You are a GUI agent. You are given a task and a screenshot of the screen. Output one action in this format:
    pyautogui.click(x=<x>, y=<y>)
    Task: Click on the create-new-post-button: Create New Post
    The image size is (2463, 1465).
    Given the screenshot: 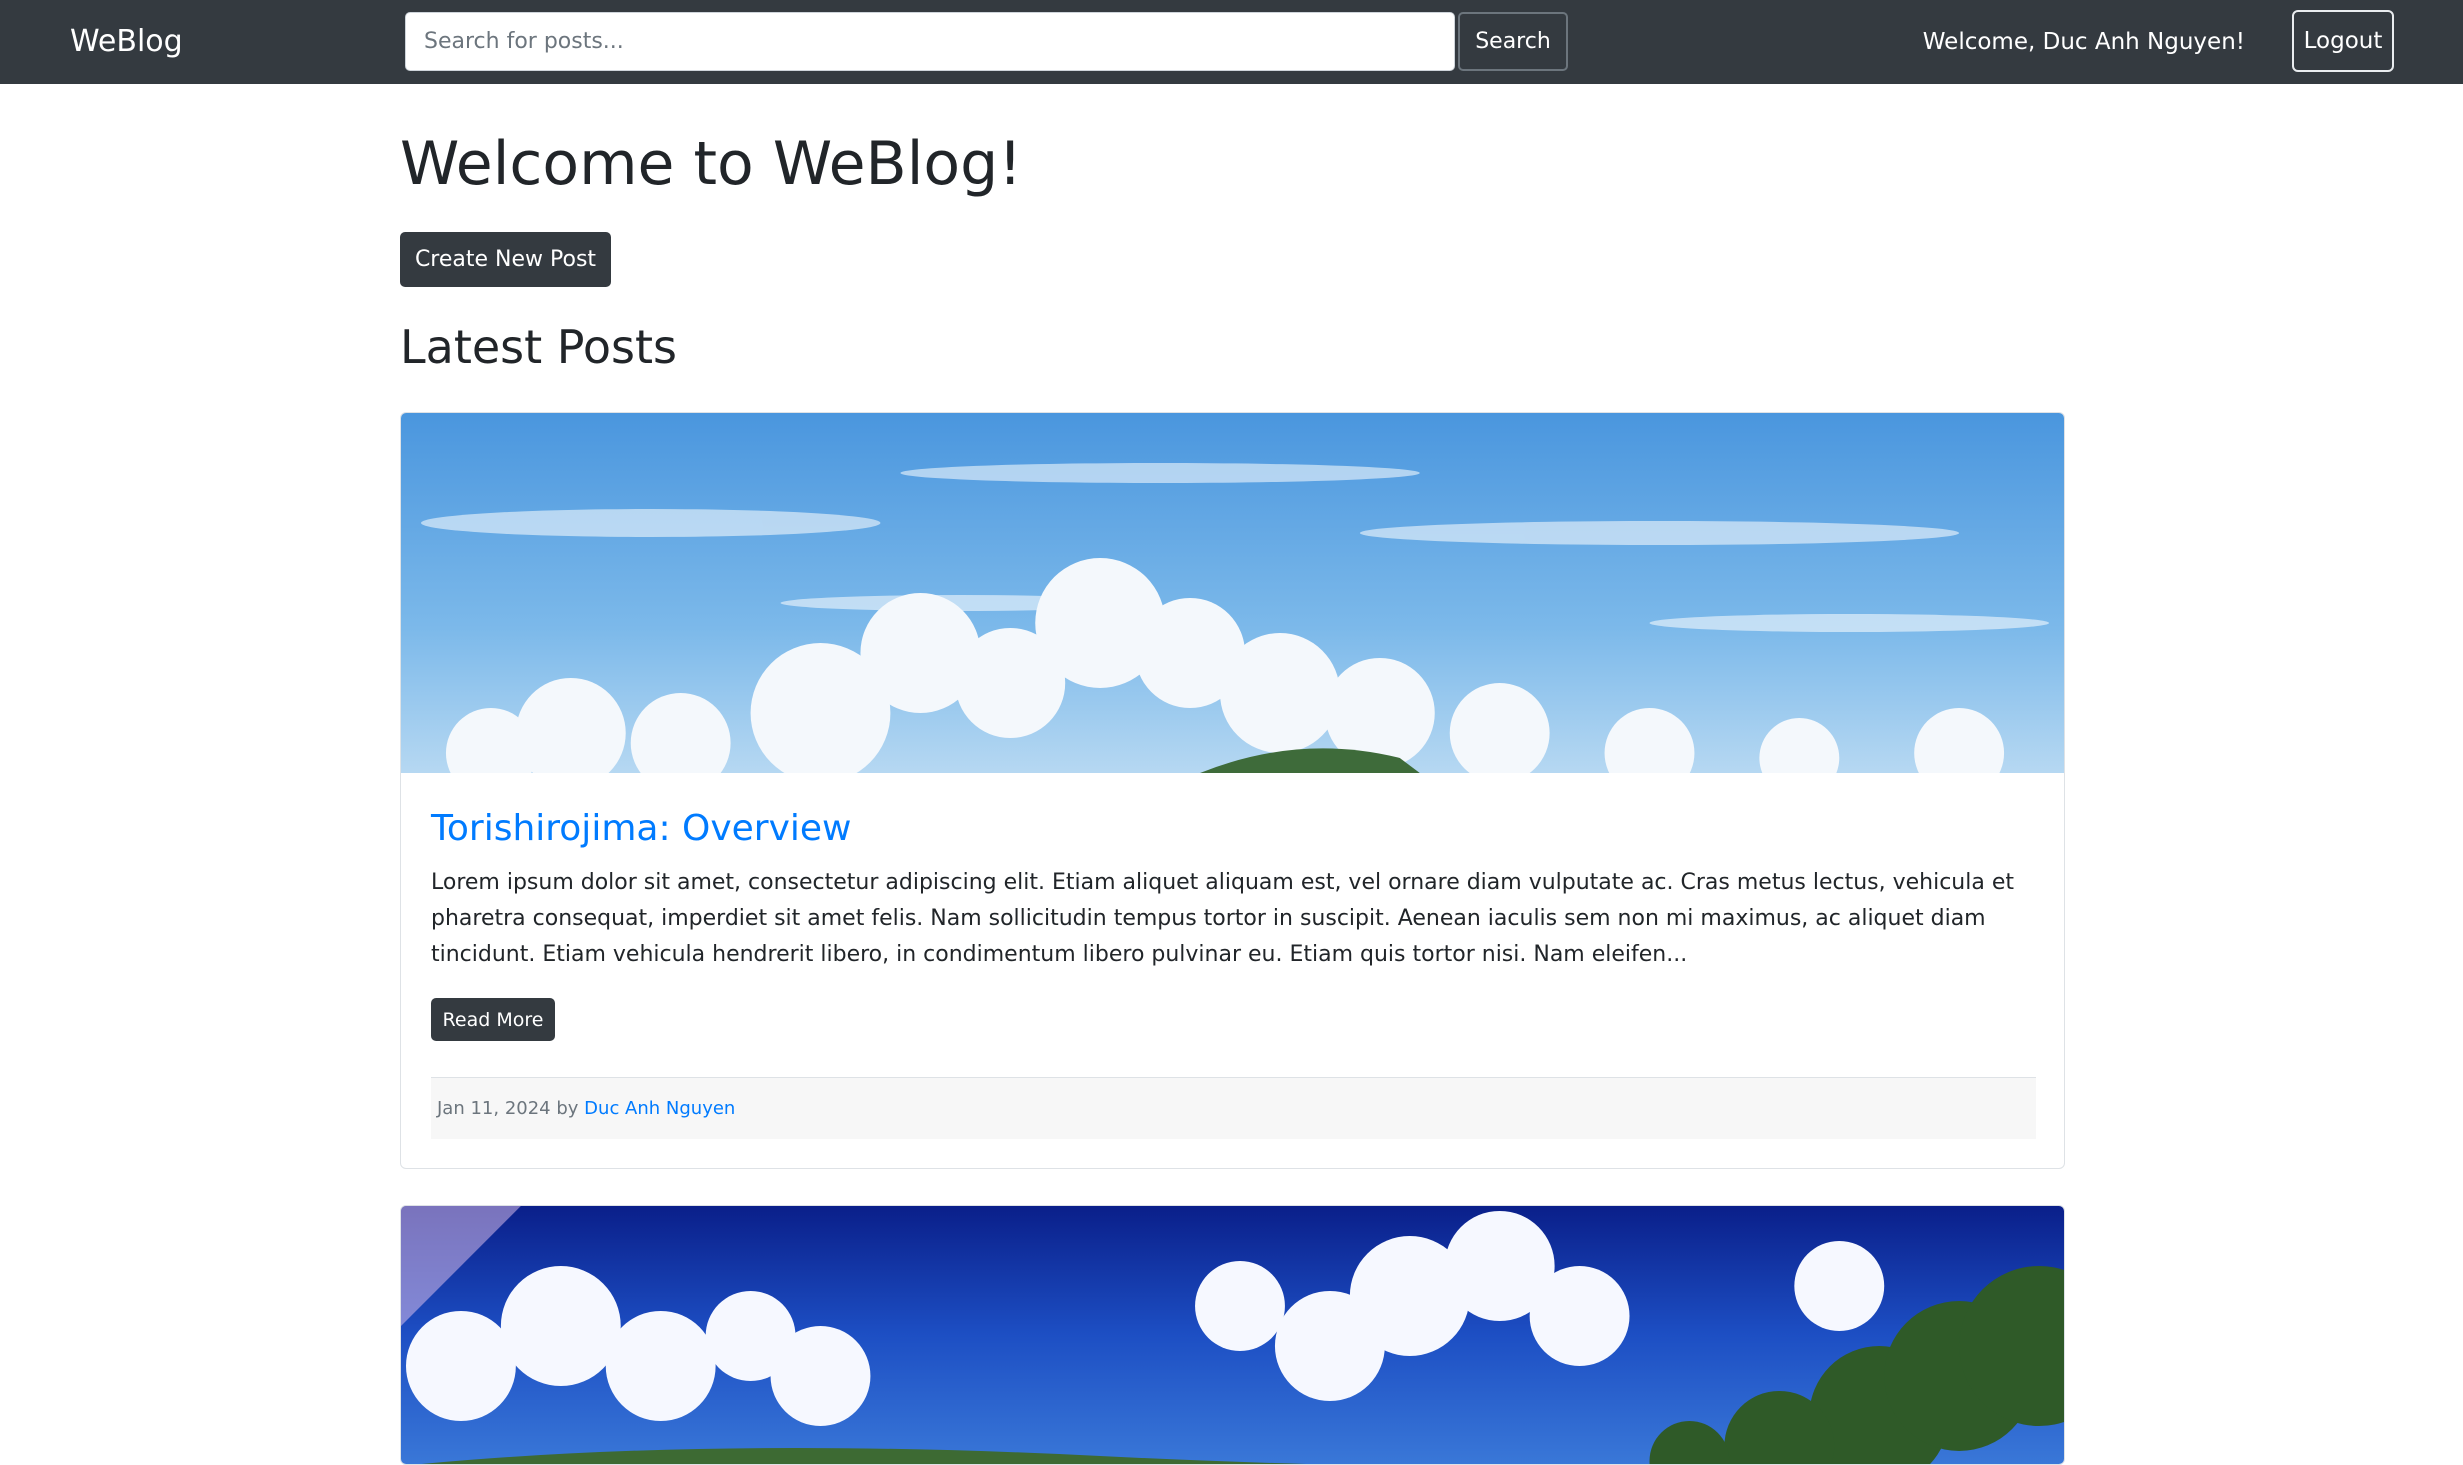 What is the action you would take?
    pyautogui.click(x=505, y=259)
    